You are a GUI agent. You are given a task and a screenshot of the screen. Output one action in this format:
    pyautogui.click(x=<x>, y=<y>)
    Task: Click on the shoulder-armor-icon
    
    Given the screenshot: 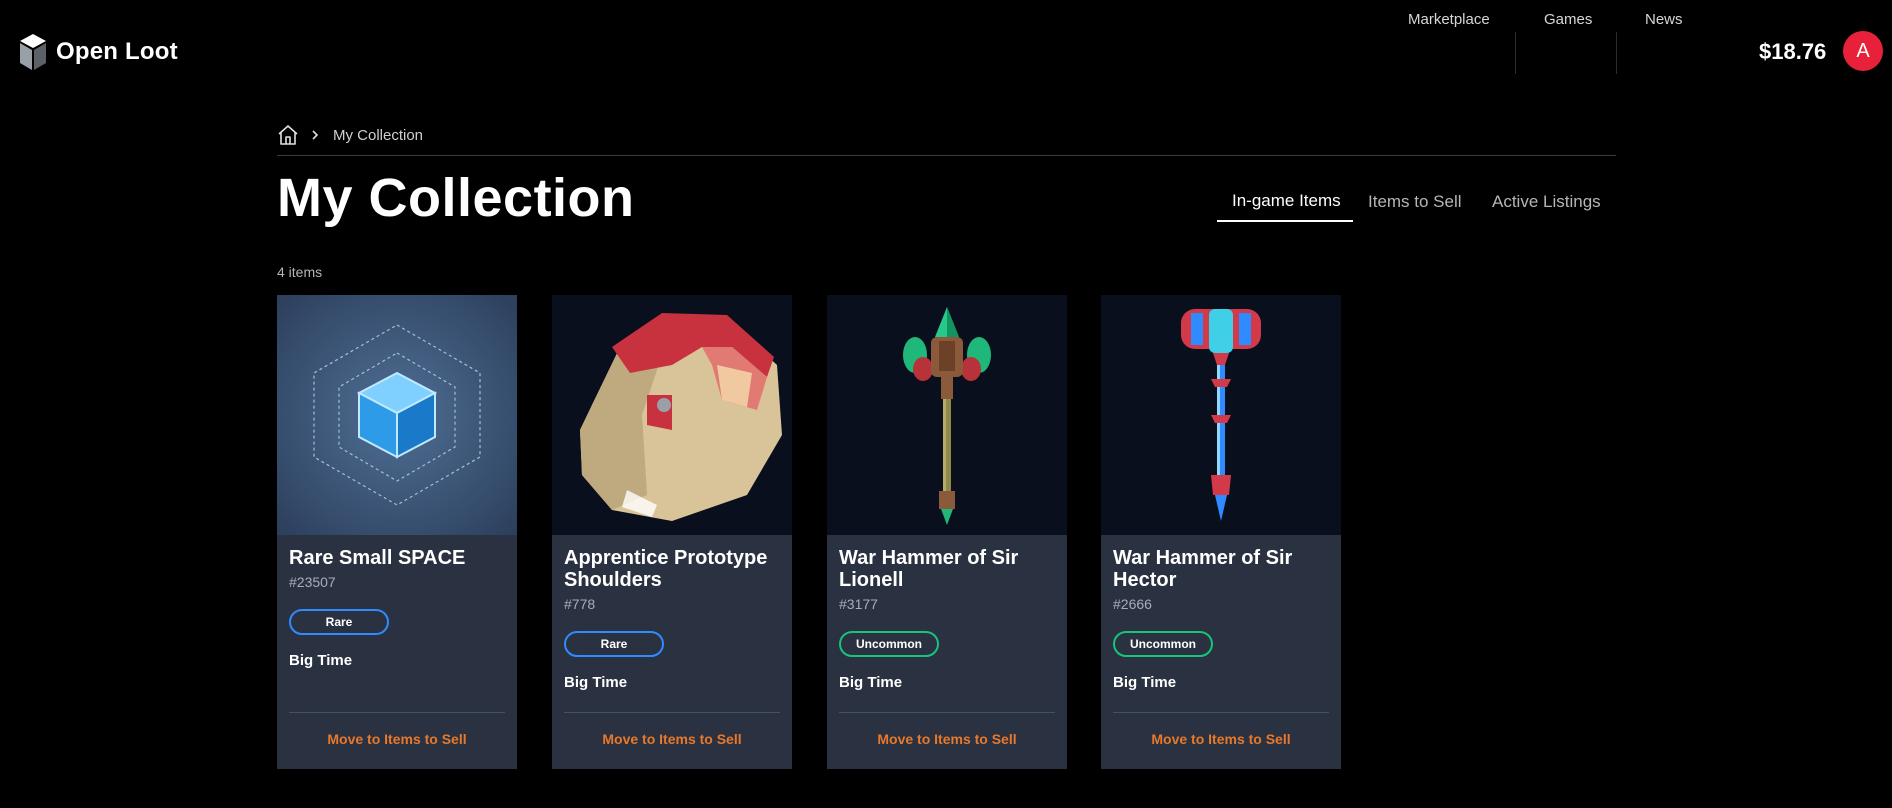 What is the action you would take?
    pyautogui.click(x=672, y=415)
    